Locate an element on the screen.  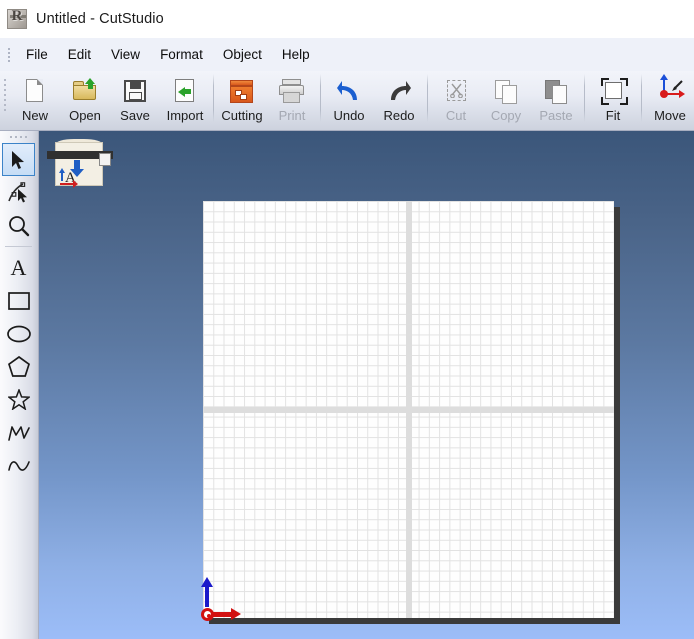
horizontal-center-guide is located at coordinates (408, 409).